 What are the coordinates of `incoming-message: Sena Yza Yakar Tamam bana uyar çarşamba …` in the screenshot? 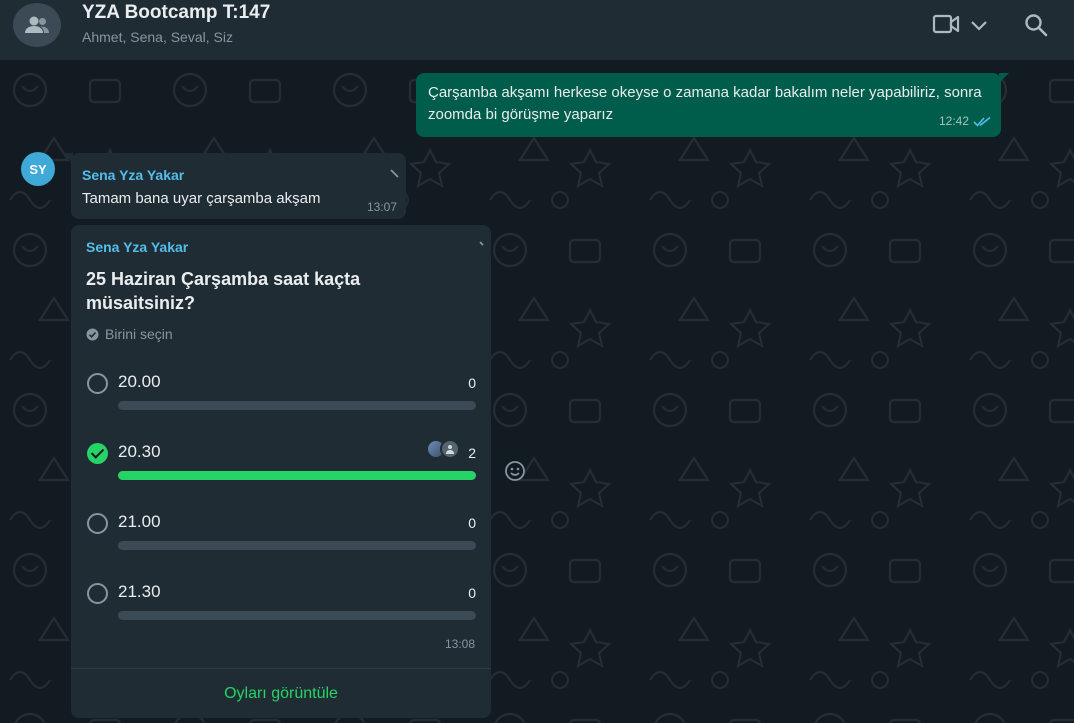 It's located at (234, 186).